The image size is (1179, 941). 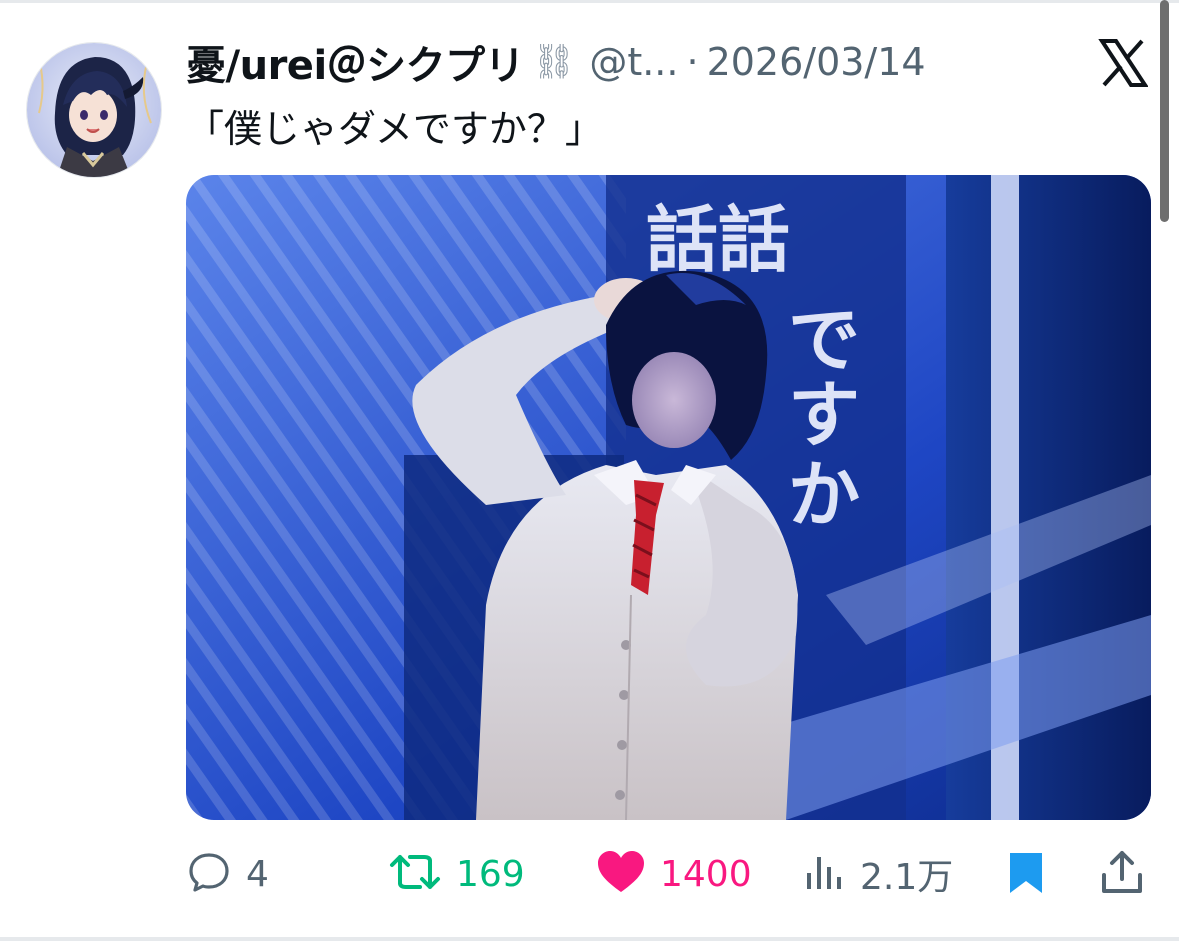 I want to click on bookmark-button, so click(x=1026, y=874).